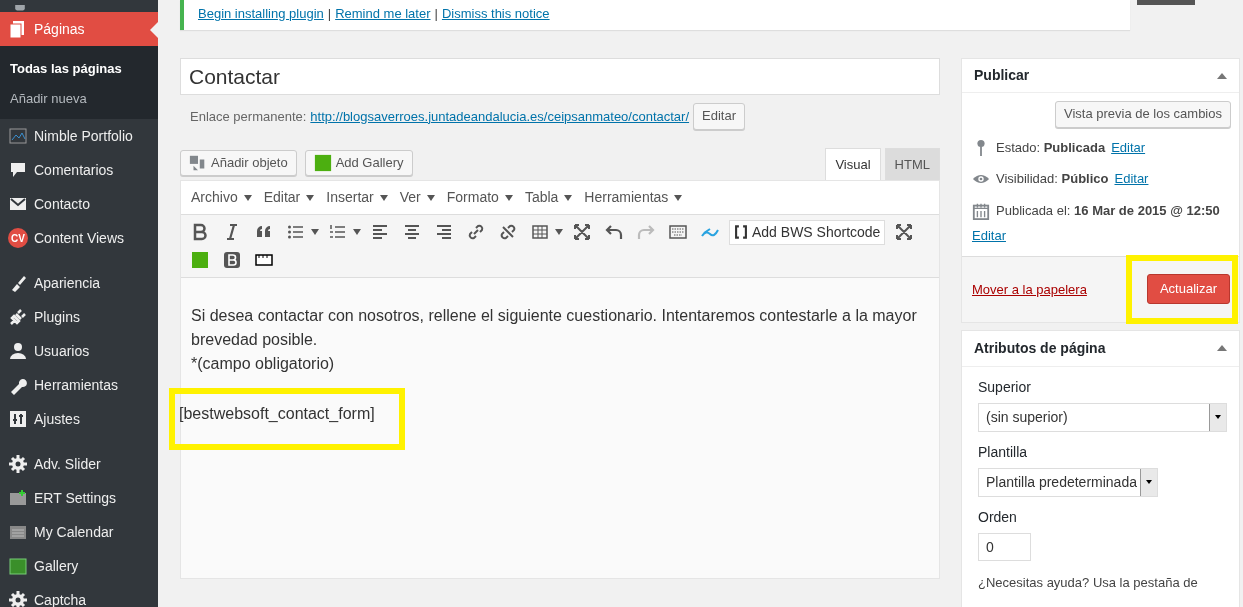  I want to click on sidebar-item: Nimble Portfolio, so click(79, 136).